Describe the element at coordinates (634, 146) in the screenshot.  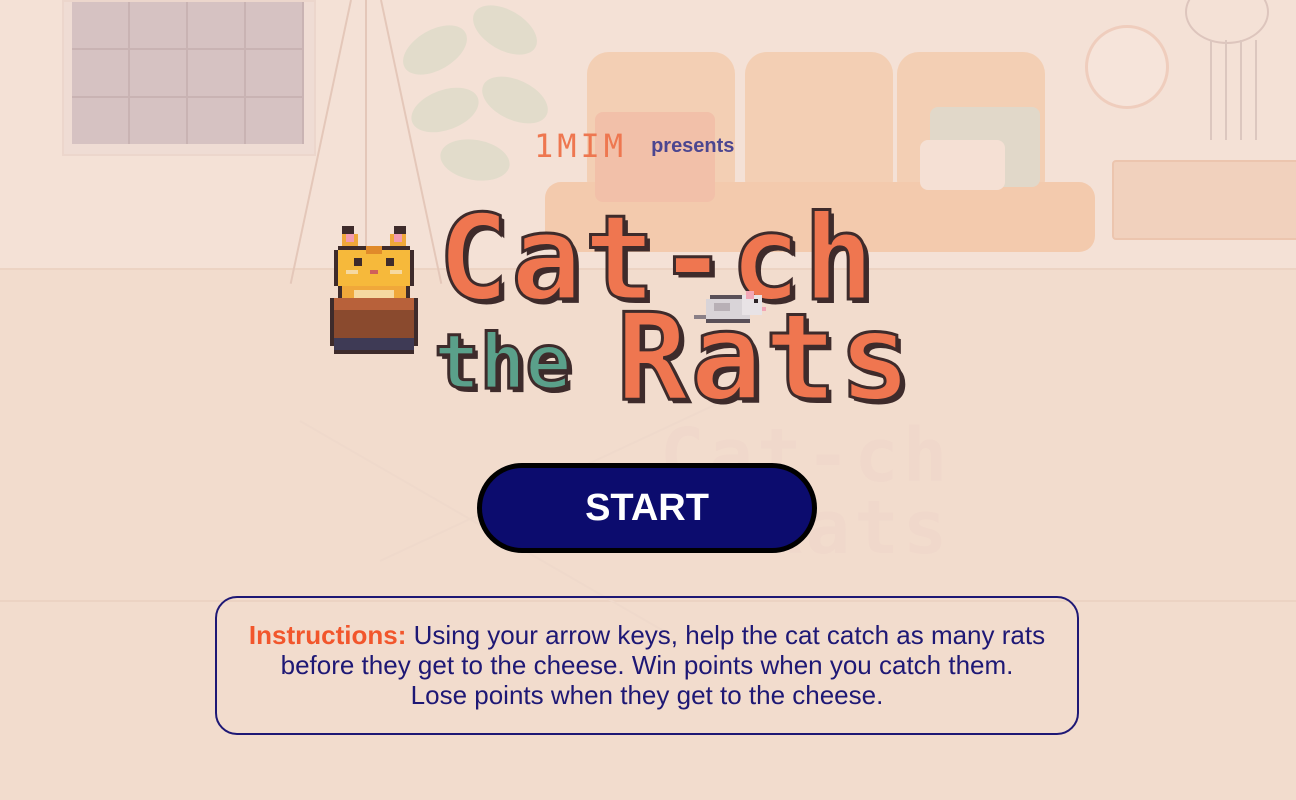
I see `presents-line: 1MIM presents` at that location.